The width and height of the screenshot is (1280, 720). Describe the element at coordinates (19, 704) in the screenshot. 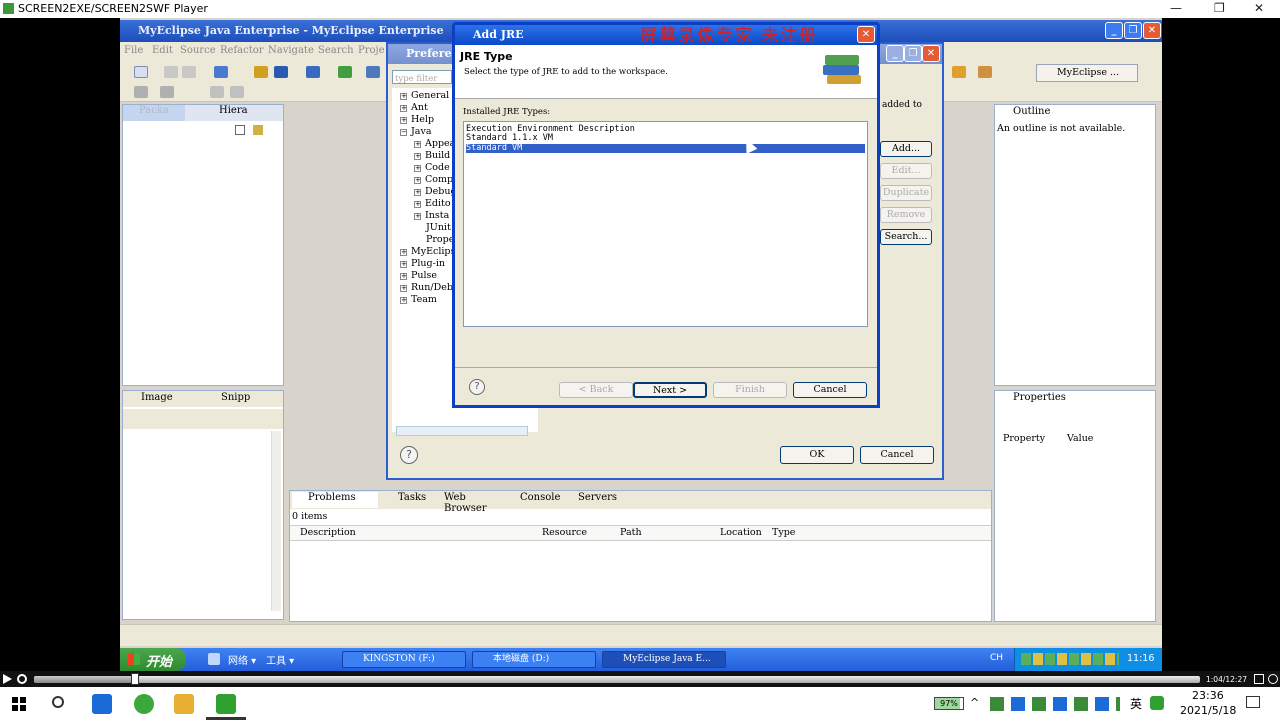

I see `windows-start-icon` at that location.